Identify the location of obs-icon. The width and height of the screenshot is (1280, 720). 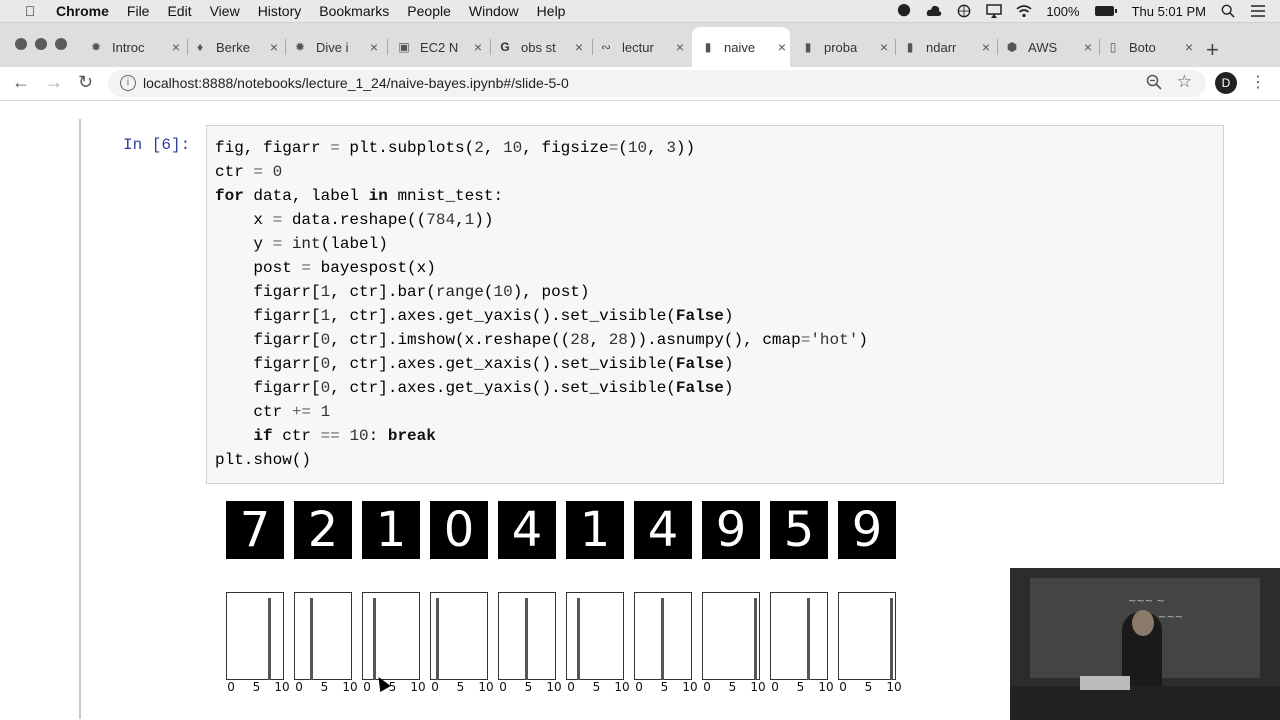
(904, 11).